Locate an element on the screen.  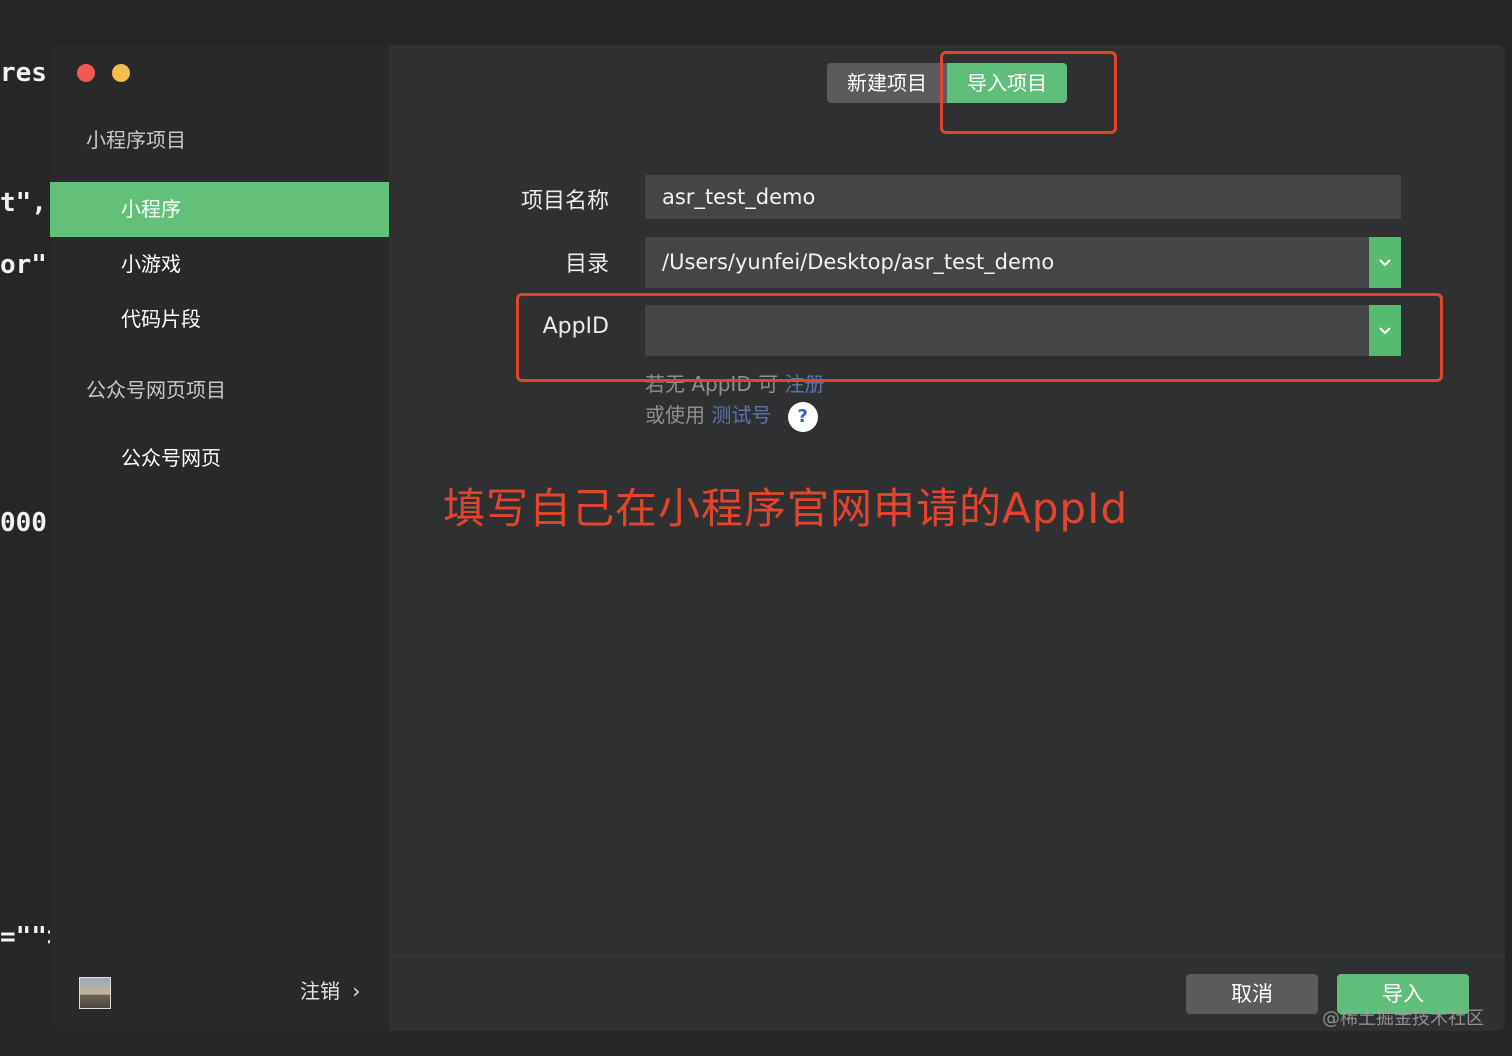
directory-select: /Users/yunfei/Desktop/asr_test_demo is located at coordinates (1023, 262).